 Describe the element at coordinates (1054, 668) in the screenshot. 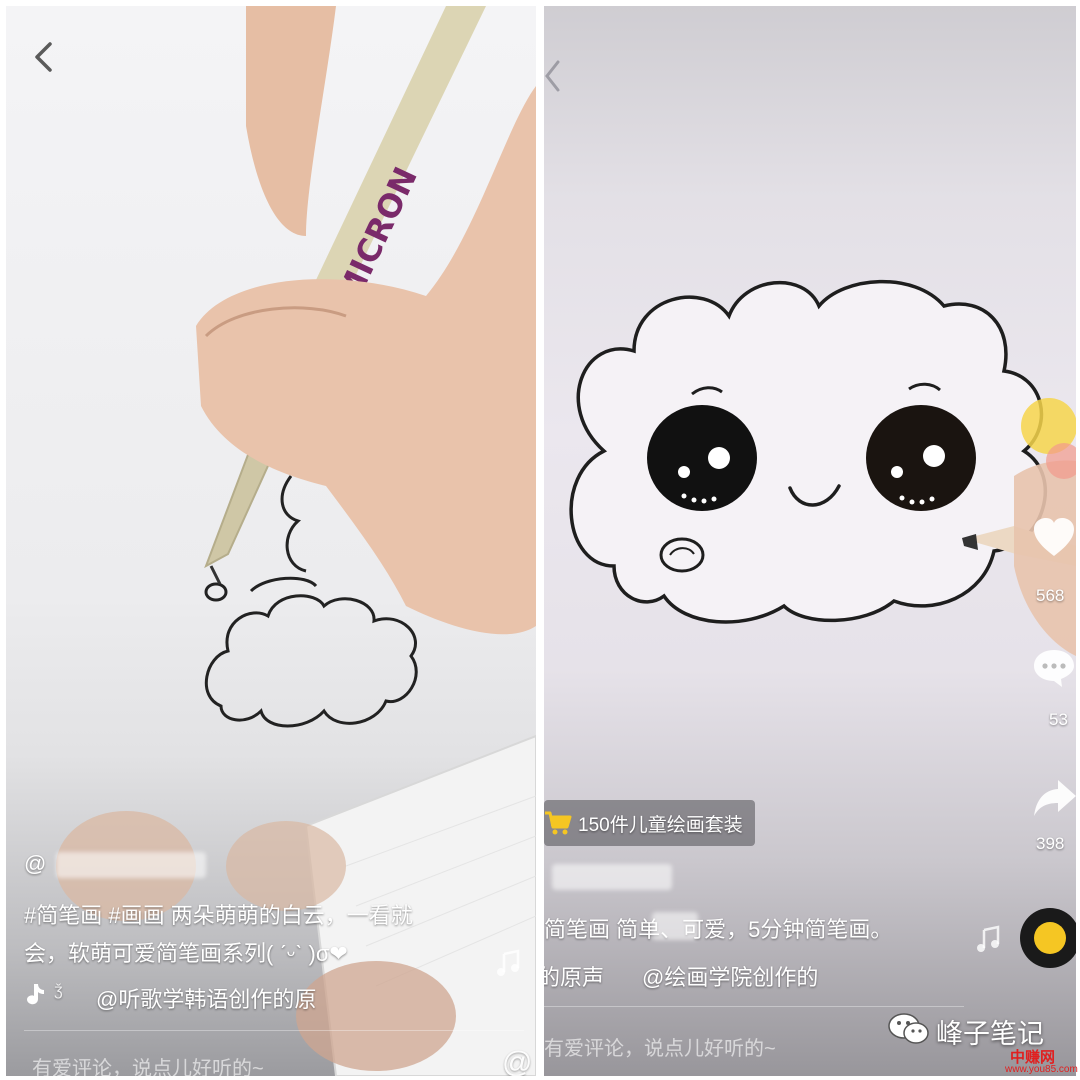

I see `comment-bubble-icon` at that location.